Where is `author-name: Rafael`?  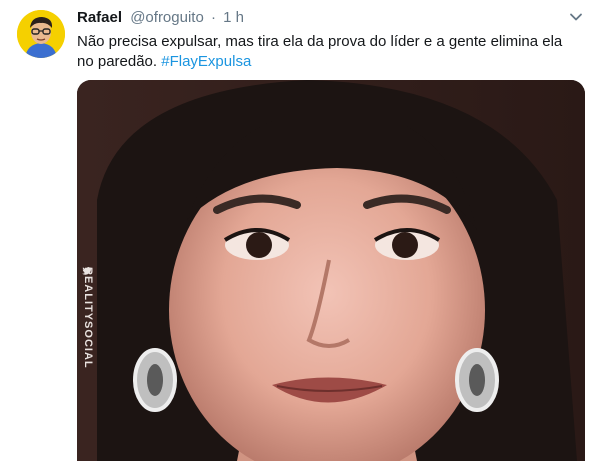 author-name: Rafael is located at coordinates (99, 17).